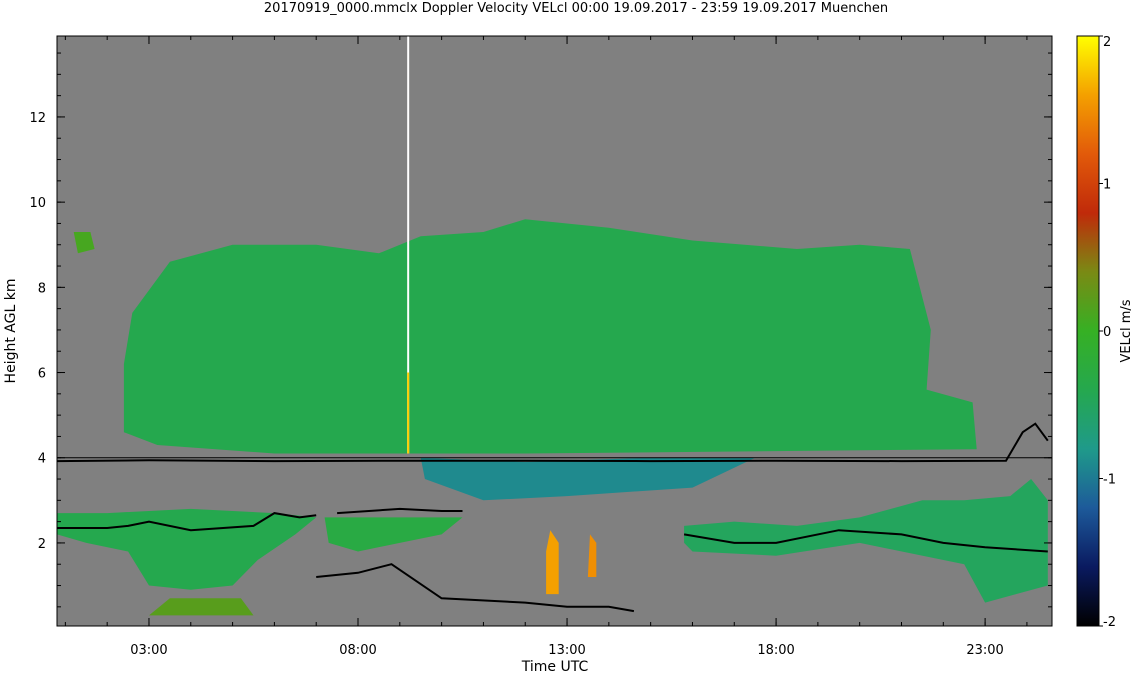 Image resolution: width=1135 pixels, height=682 pixels. I want to click on y-tick-label: 2, so click(42, 544).